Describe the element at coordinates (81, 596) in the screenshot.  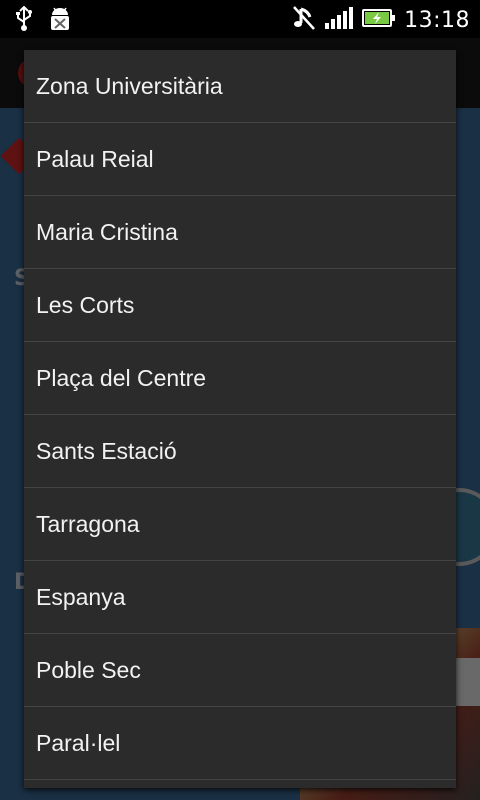
I see `station-label: Espanya` at that location.